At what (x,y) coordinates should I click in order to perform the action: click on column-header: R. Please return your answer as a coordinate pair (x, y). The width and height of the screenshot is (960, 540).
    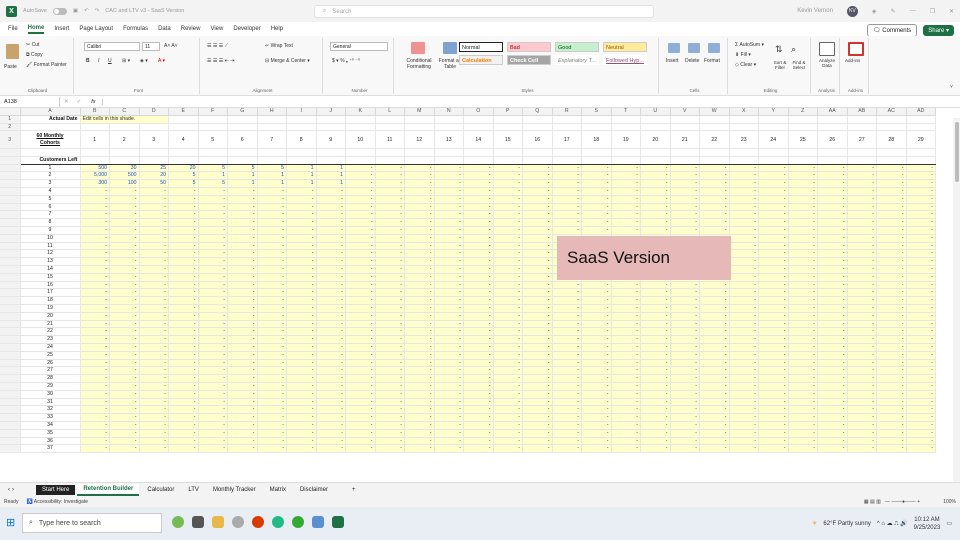
    Looking at the image, I should click on (567, 112).